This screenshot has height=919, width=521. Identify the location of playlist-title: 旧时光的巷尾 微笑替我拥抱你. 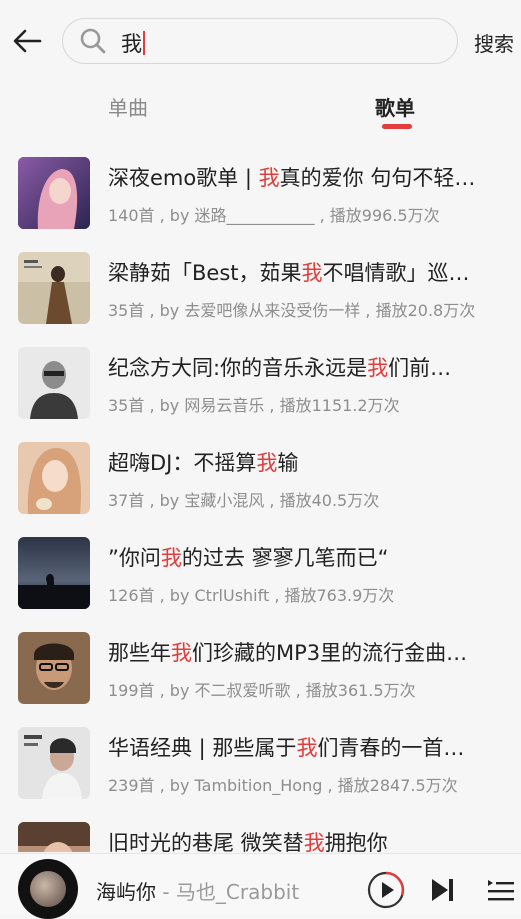
(248, 841).